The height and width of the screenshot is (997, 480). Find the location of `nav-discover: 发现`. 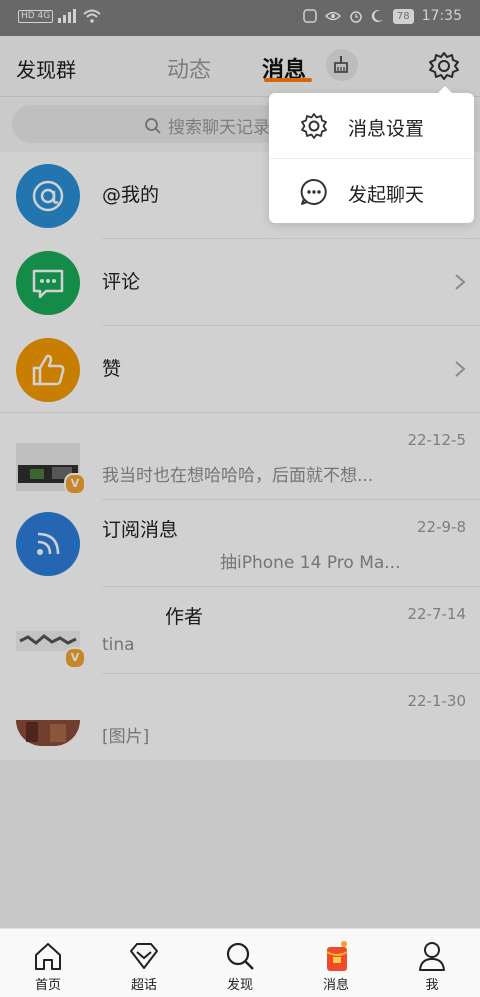

nav-discover: 发现 is located at coordinates (240, 963).